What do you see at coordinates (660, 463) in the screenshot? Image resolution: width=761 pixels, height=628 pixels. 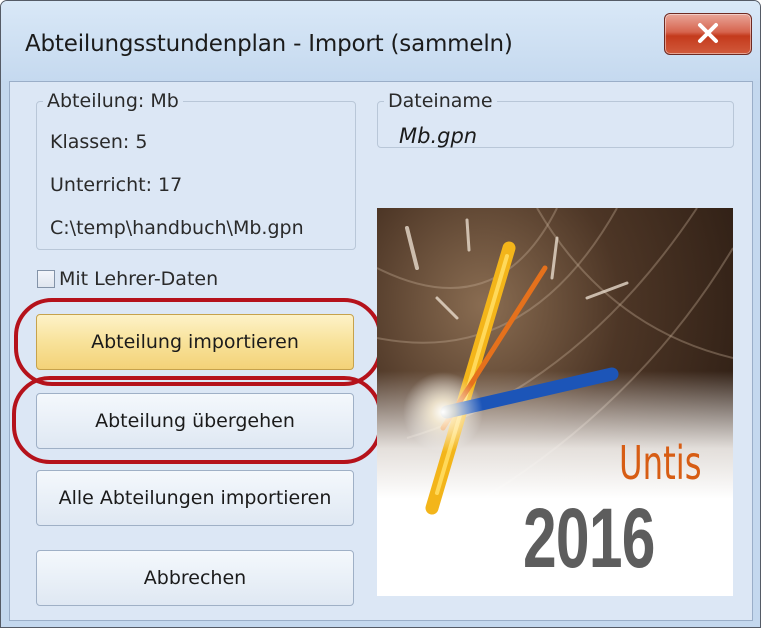 I see `product-name: Untis` at bounding box center [660, 463].